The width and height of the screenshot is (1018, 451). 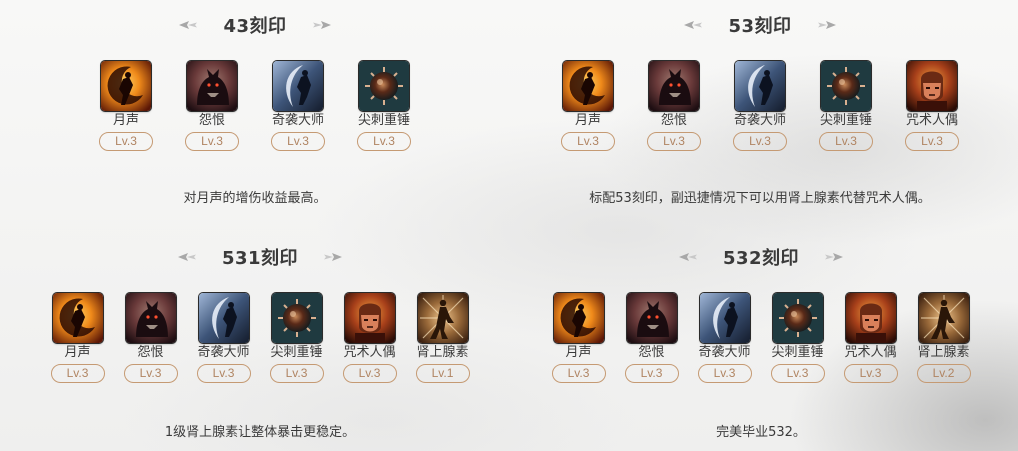 I want to click on engraving-list: 月声 Lv.3 怨恨 Lv.3 奇袭大师 Lv.3 尖刺重锤 Lv.3, so click(x=255, y=106).